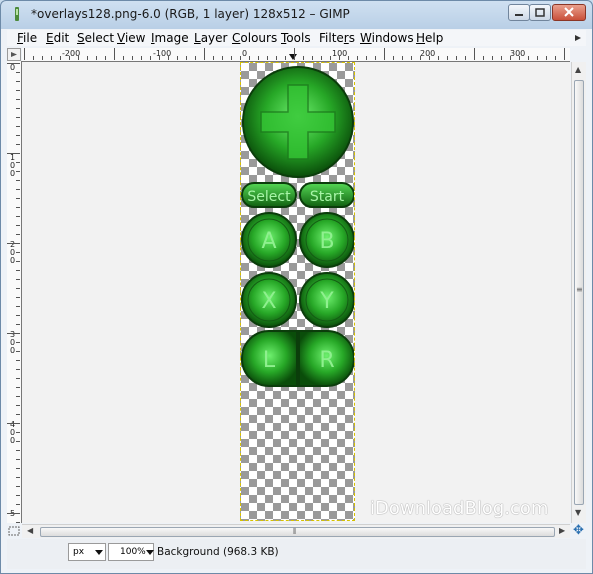  What do you see at coordinates (387, 38) in the screenshot?
I see `menu-windows: Windows` at bounding box center [387, 38].